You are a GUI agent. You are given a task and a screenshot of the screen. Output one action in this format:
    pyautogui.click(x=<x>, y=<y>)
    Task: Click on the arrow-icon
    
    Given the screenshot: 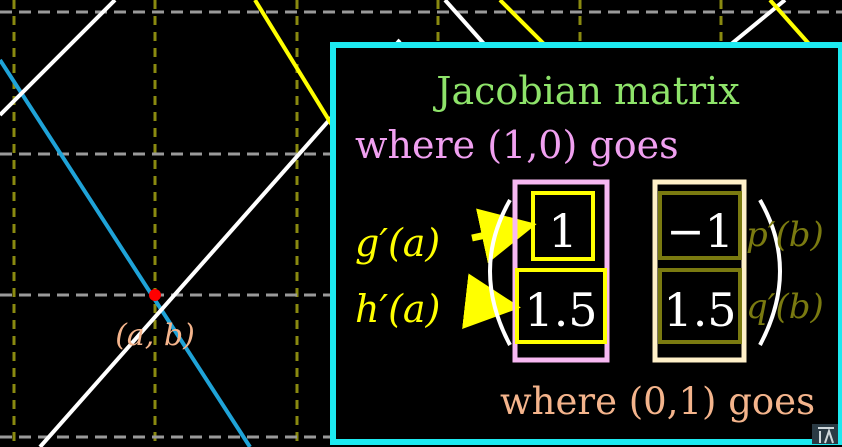 What is the action you would take?
    pyautogui.click(x=491, y=301)
    